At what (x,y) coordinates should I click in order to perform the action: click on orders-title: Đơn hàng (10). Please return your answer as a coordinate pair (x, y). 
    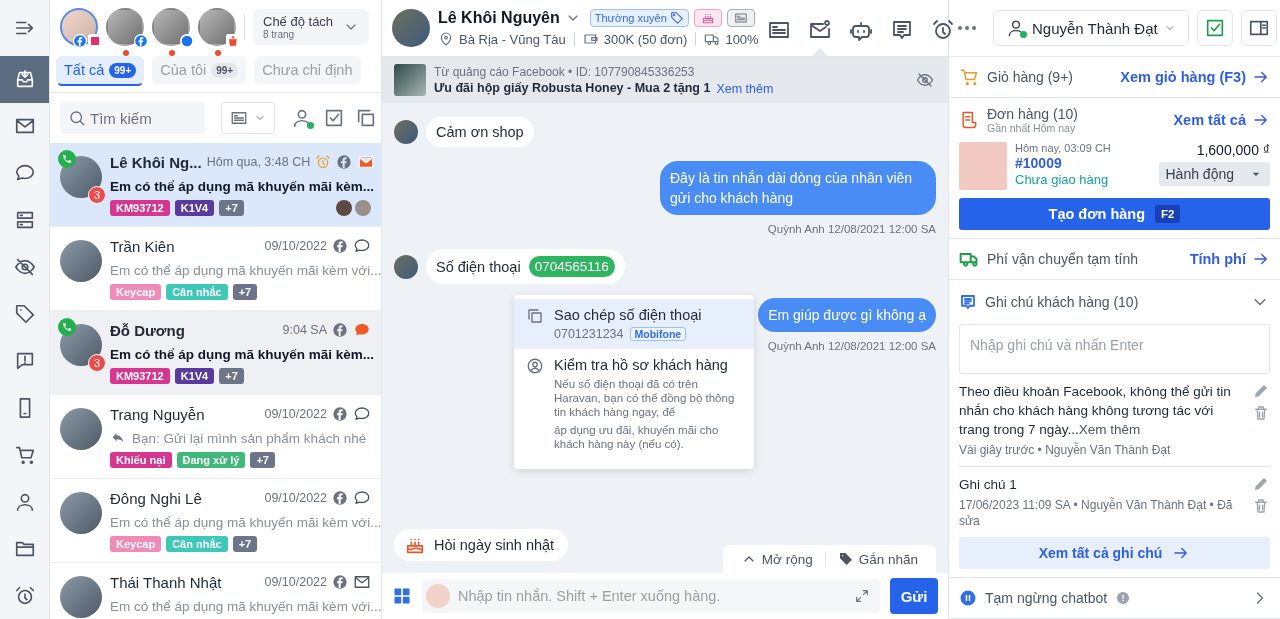
    Looking at the image, I should click on (1032, 114).